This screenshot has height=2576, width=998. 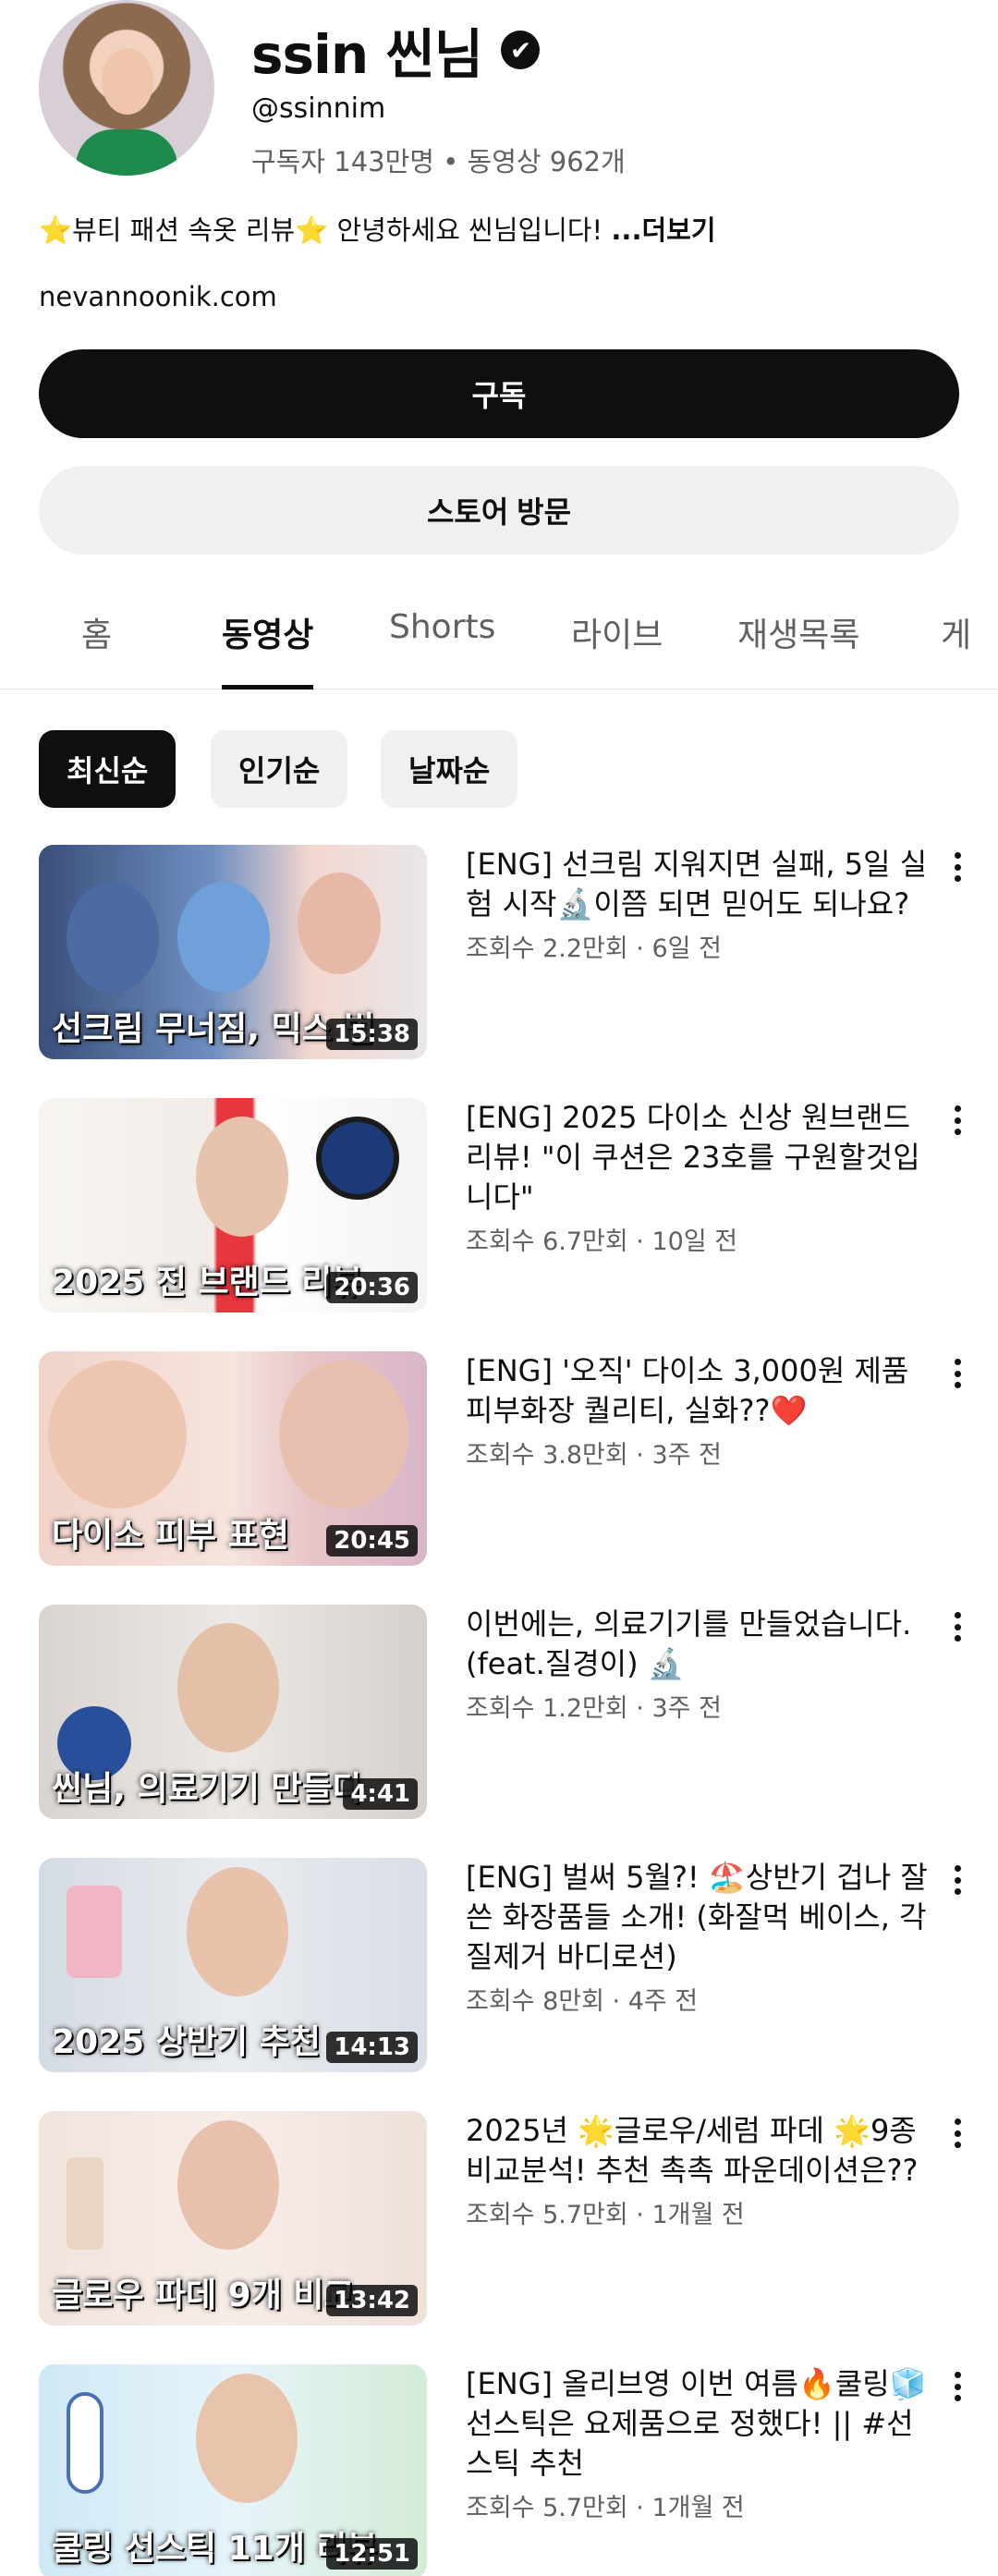 I want to click on tab-live: 라이브, so click(x=617, y=649).